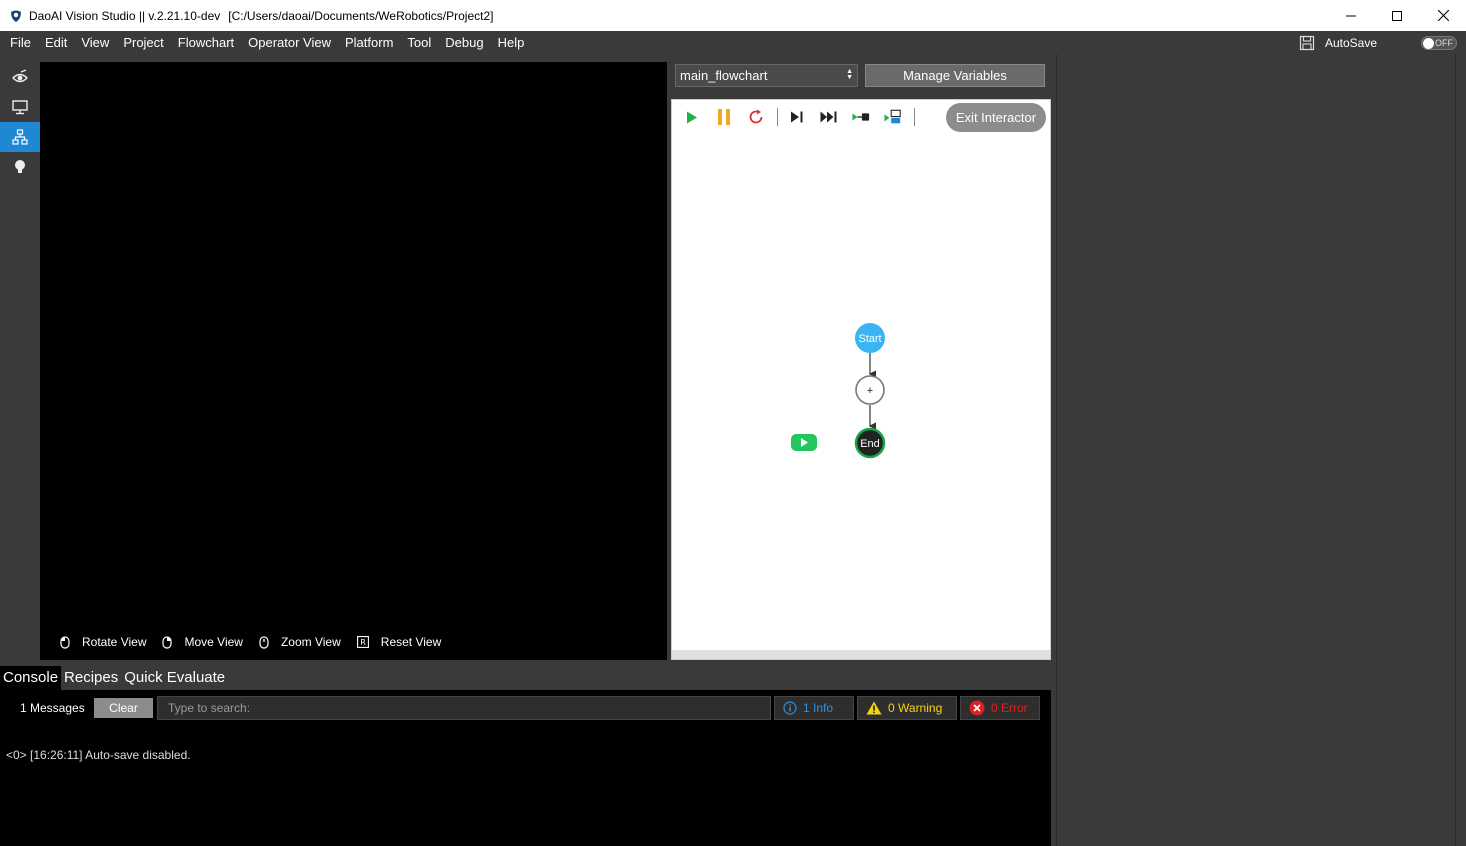 The image size is (1466, 846). I want to click on move-view-label: Move View, so click(213, 642).